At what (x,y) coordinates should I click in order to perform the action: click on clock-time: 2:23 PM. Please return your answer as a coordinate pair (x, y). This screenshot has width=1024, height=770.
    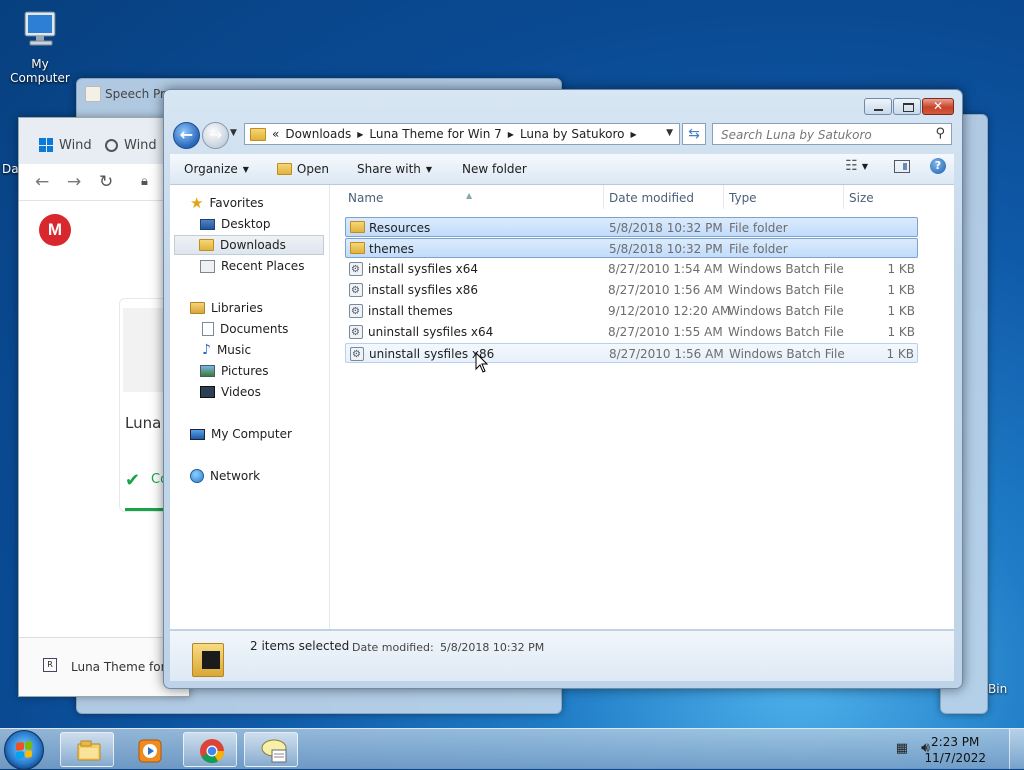
    Looking at the image, I should click on (955, 742).